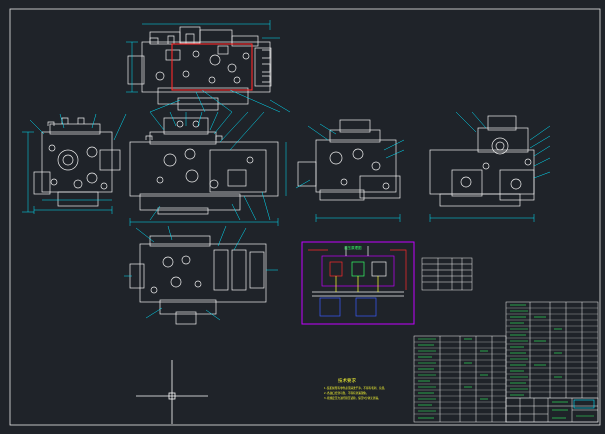 The width and height of the screenshot is (605, 434). I want to click on parameter-table, so click(447, 274).